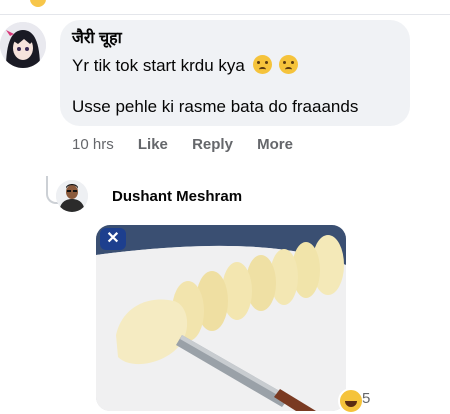 This screenshot has height=414, width=450. I want to click on comment-line-1: Yr tik tok start krdu kya, so click(185, 65).